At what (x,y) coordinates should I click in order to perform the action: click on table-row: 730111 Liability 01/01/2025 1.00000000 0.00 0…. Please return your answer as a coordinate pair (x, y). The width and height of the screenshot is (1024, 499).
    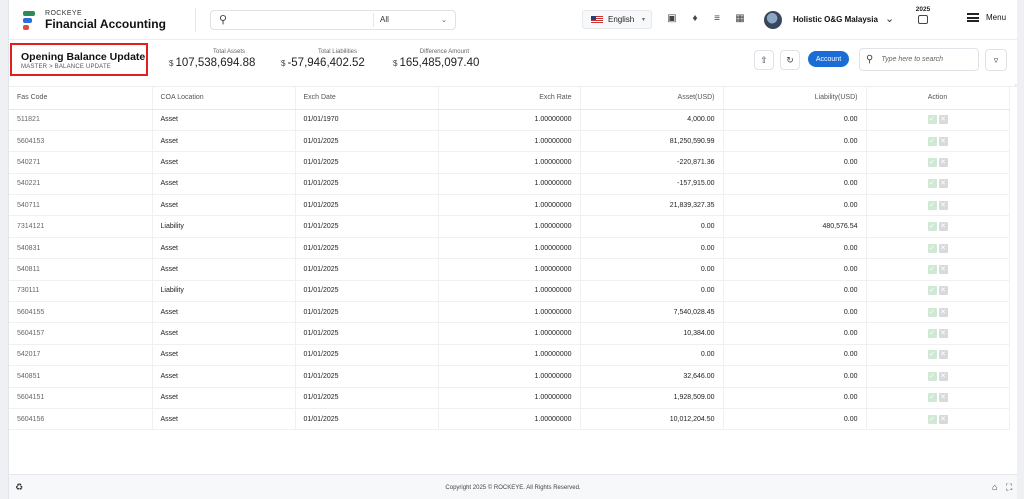
    Looking at the image, I should click on (509, 291).